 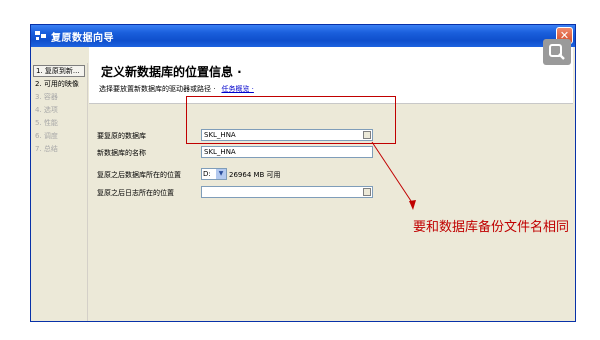 What do you see at coordinates (393, 175) in the screenshot?
I see `annotation-arrow` at bounding box center [393, 175].